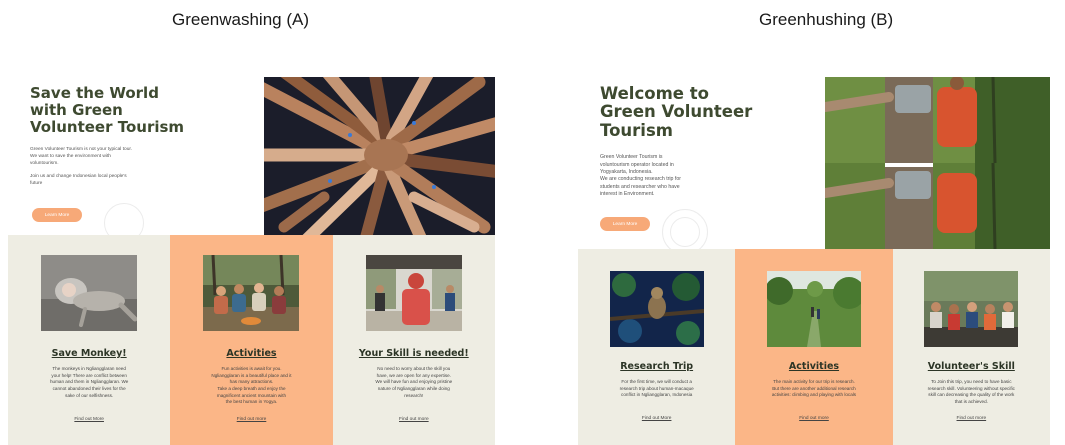 This screenshot has width=1065, height=445. What do you see at coordinates (241, 19) in the screenshot?
I see `caption-greenwashing: Greenwashing (A)` at bounding box center [241, 19].